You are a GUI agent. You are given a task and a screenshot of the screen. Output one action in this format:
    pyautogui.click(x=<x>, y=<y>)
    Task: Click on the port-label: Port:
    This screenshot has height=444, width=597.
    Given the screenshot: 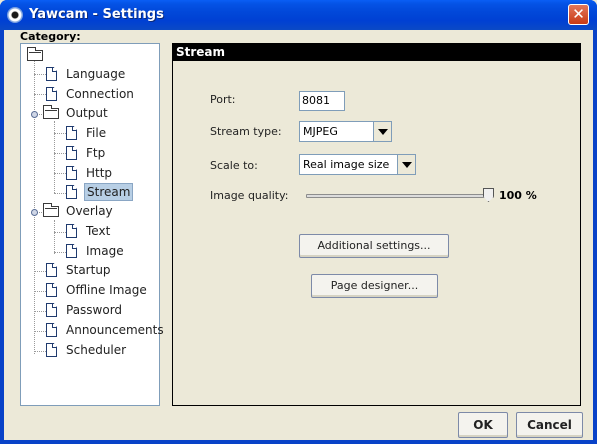 What is the action you would take?
    pyautogui.click(x=223, y=99)
    